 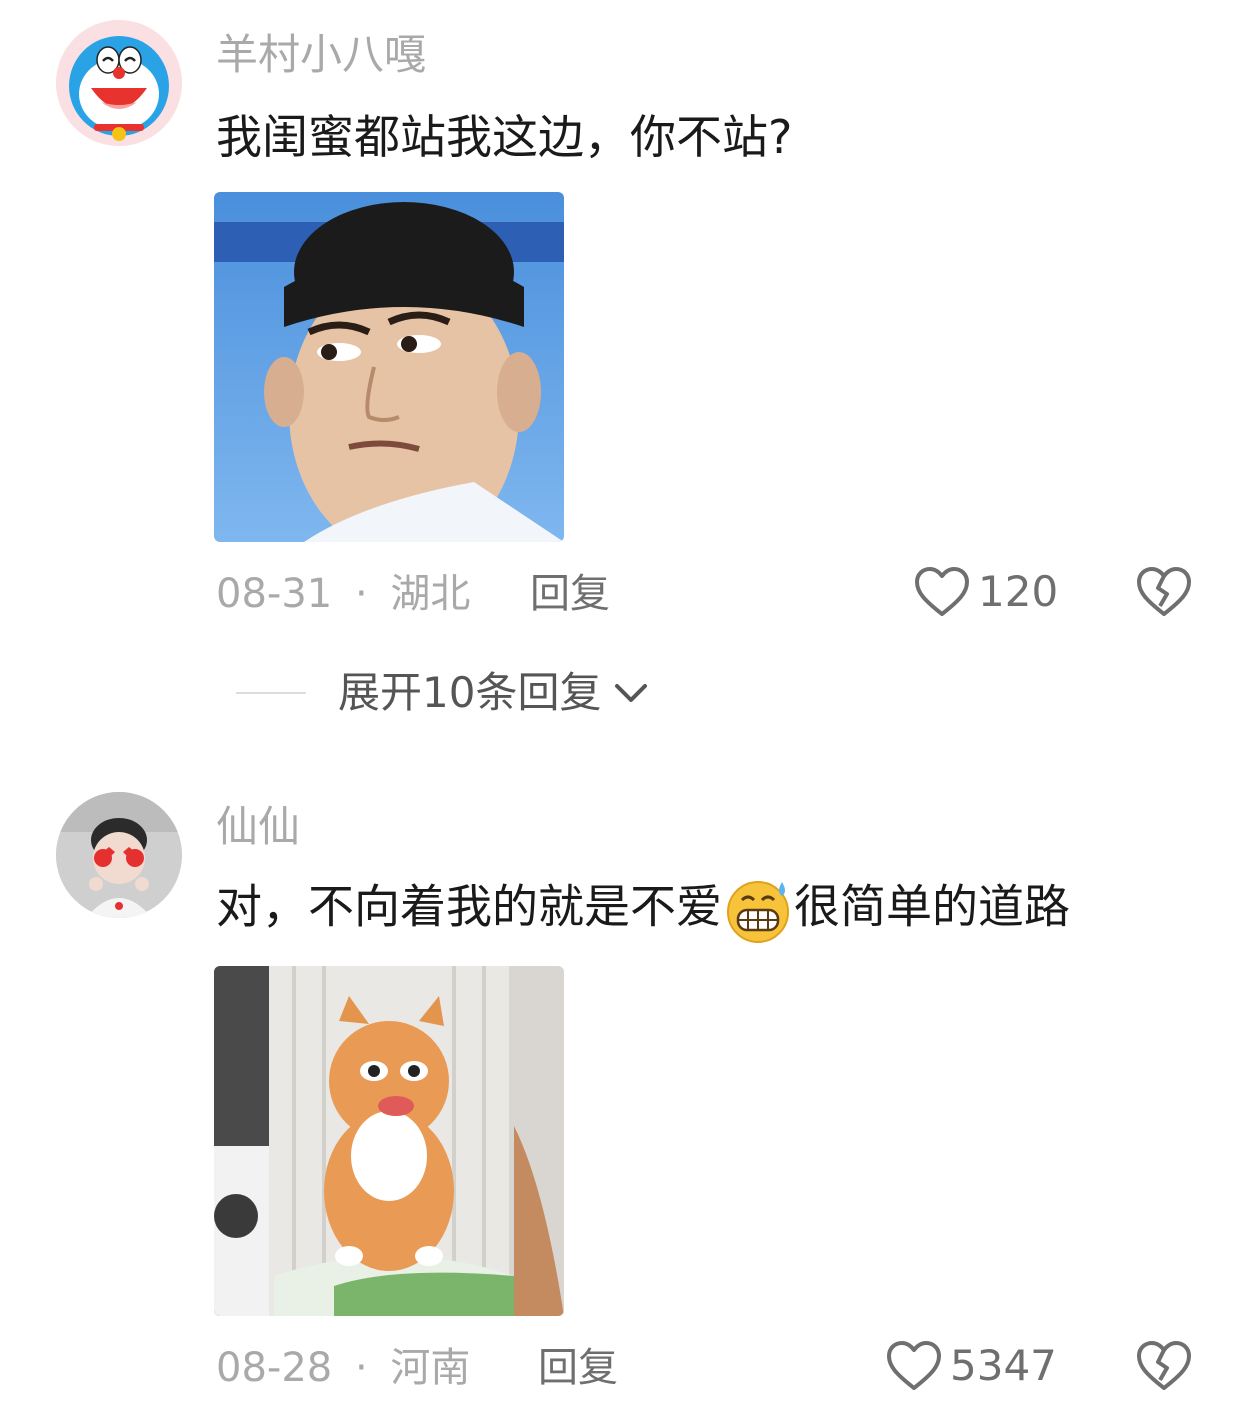 What do you see at coordinates (430, 594) in the screenshot?
I see `comment-location: 湖北` at bounding box center [430, 594].